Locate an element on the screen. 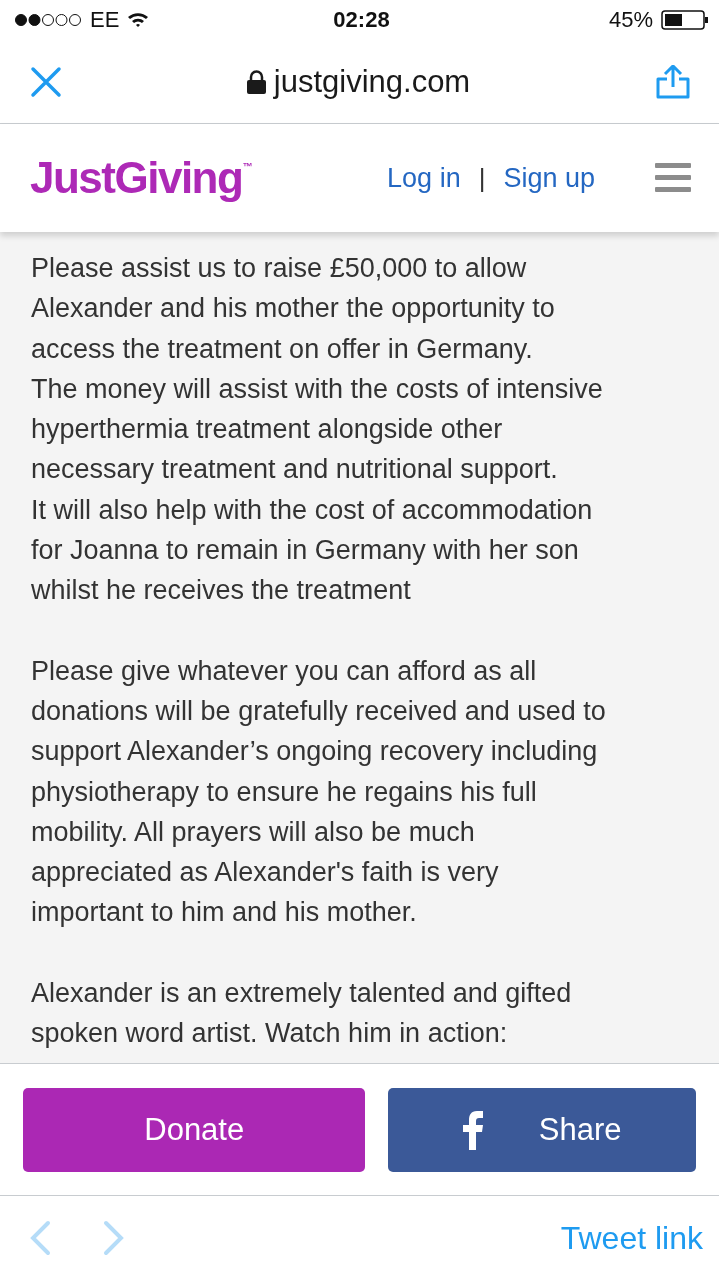 Image resolution: width=719 pixels, height=1280 pixels. page-url: justgiving.com is located at coordinates (372, 81).